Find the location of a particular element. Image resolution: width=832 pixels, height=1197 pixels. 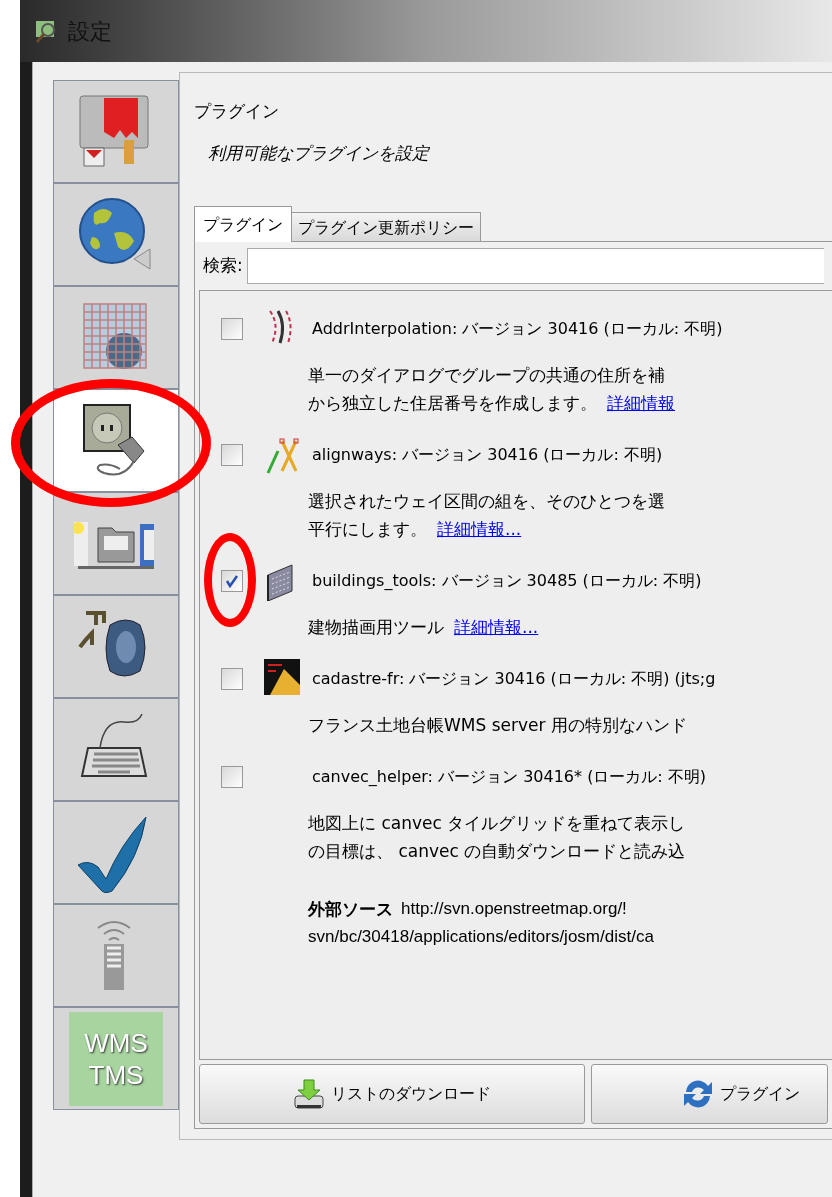

plugin-title: AddrInterpolation: バージョン 30416 (ローカル: 不明) is located at coordinates (517, 329).